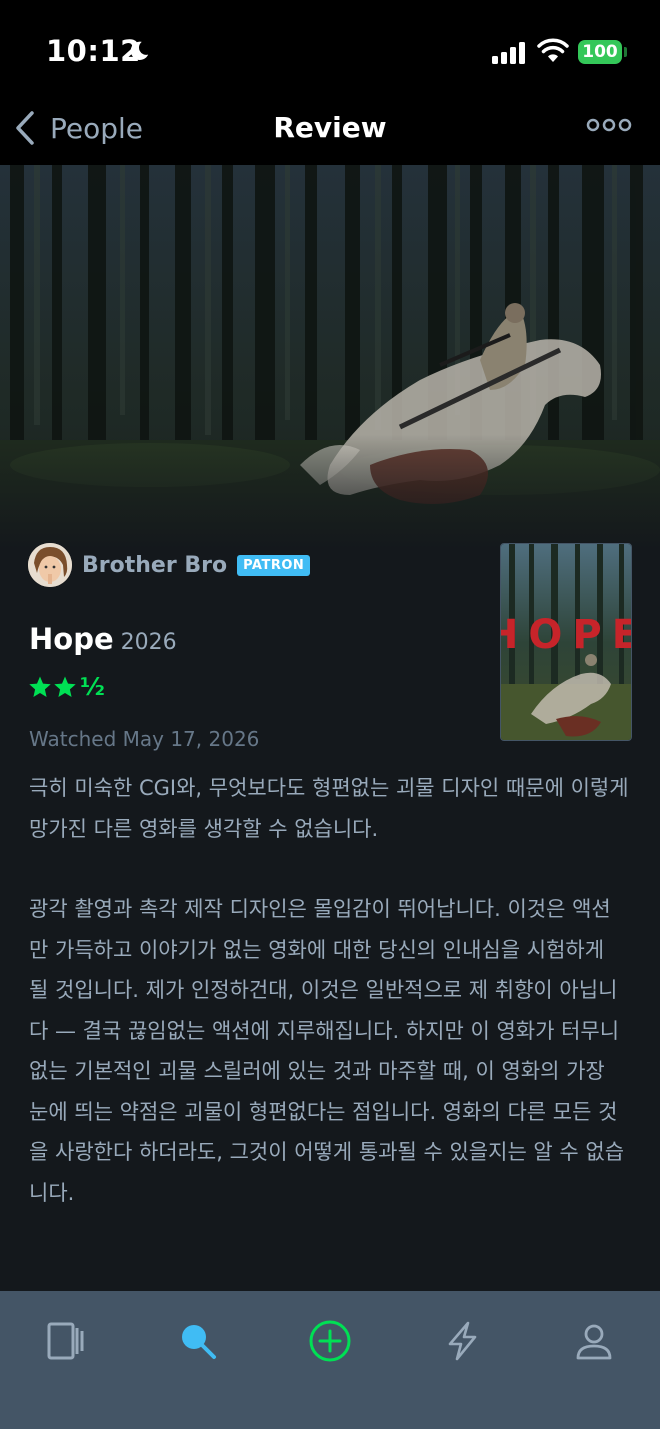  I want to click on reviewer-name: Brother Bro, so click(154, 565).